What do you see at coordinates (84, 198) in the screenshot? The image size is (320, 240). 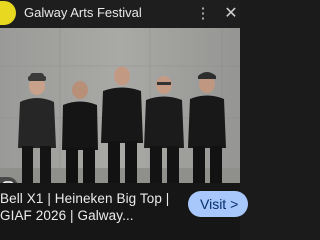 I see `result-title-line-1: Bell X1 | Heineken Big Top |` at bounding box center [84, 198].